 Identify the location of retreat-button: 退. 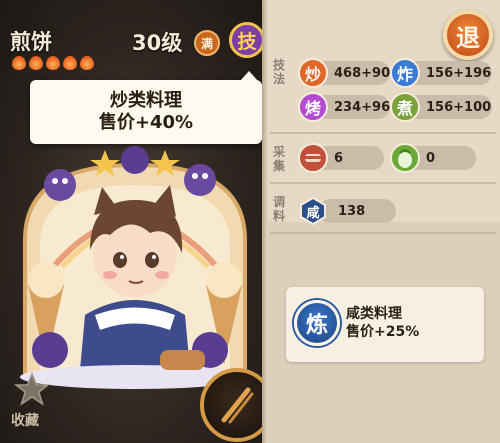
(468, 35).